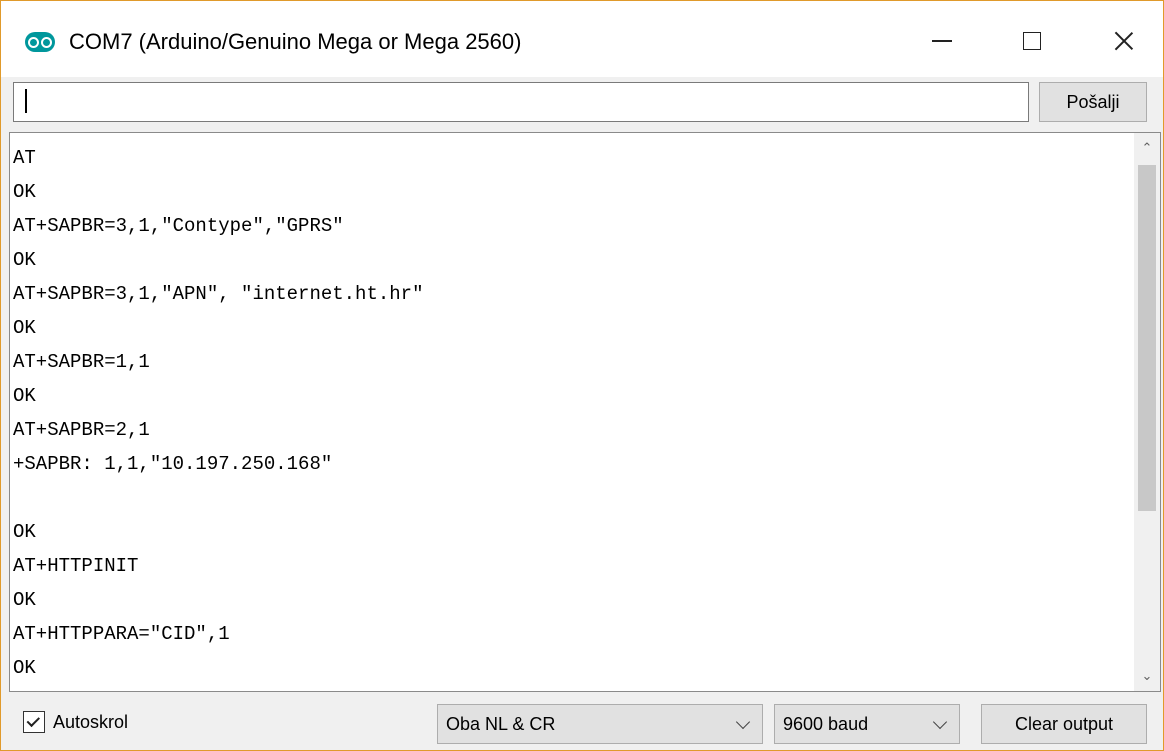  What do you see at coordinates (40, 42) in the screenshot?
I see `arduino-logo-icon` at bounding box center [40, 42].